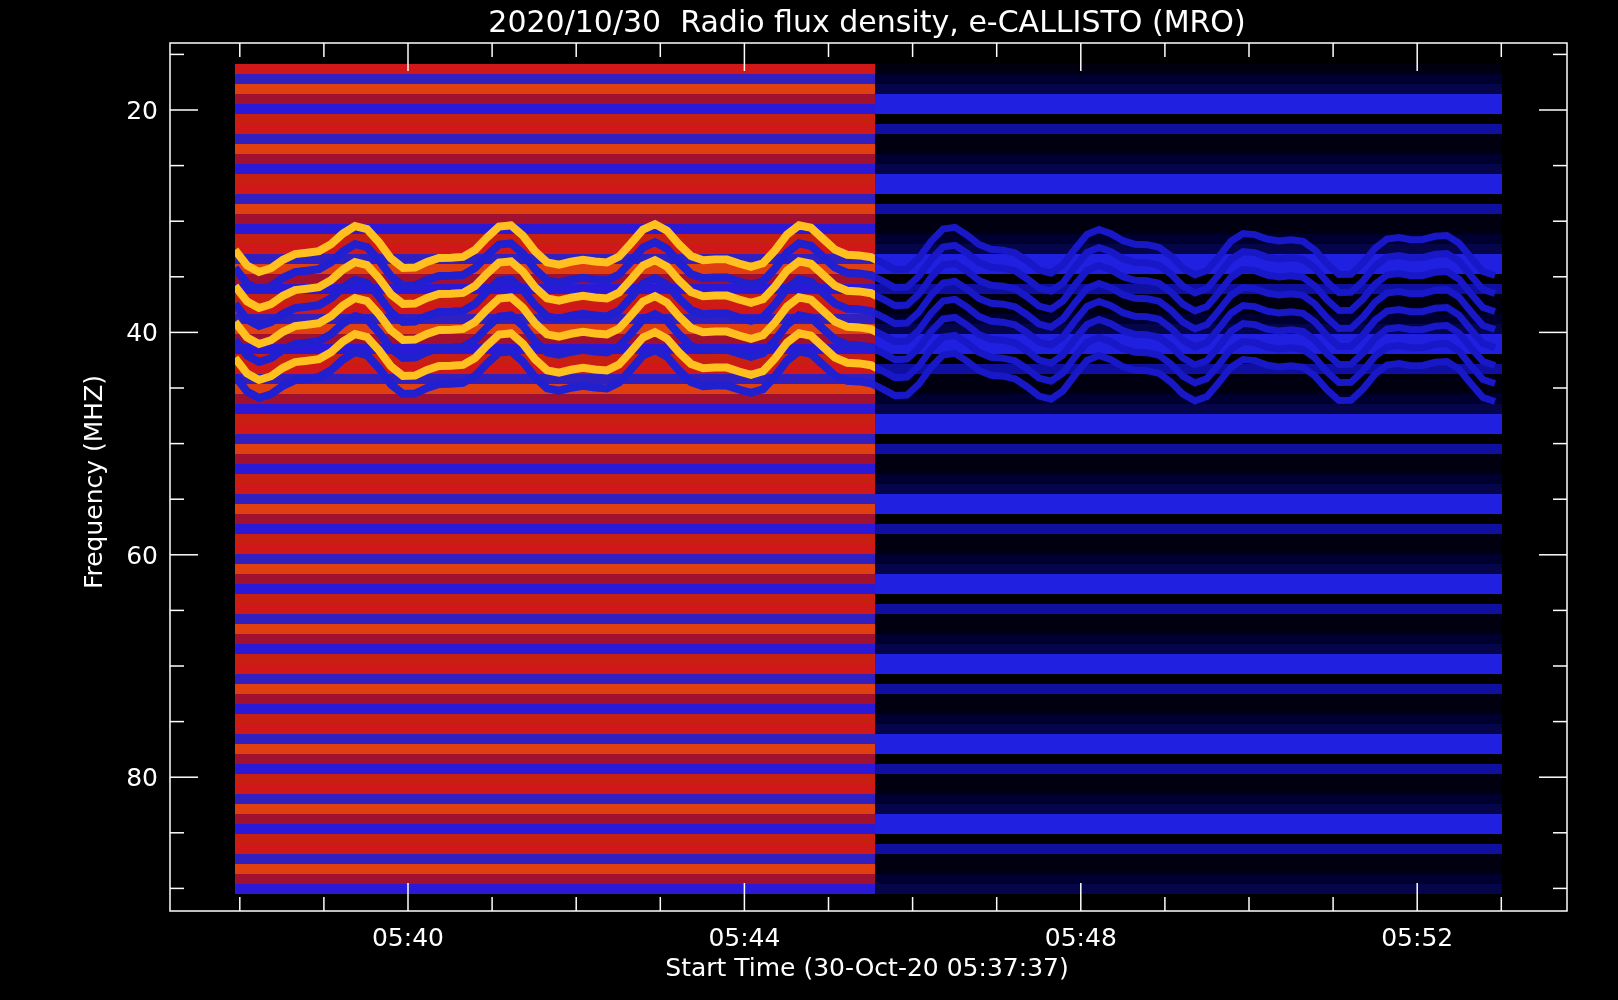 This screenshot has height=1000, width=1618. What do you see at coordinates (867, 21) in the screenshot?
I see `chart-title: 2020/10/30 Radio flux density, e-CALLISTO (MRO)` at bounding box center [867, 21].